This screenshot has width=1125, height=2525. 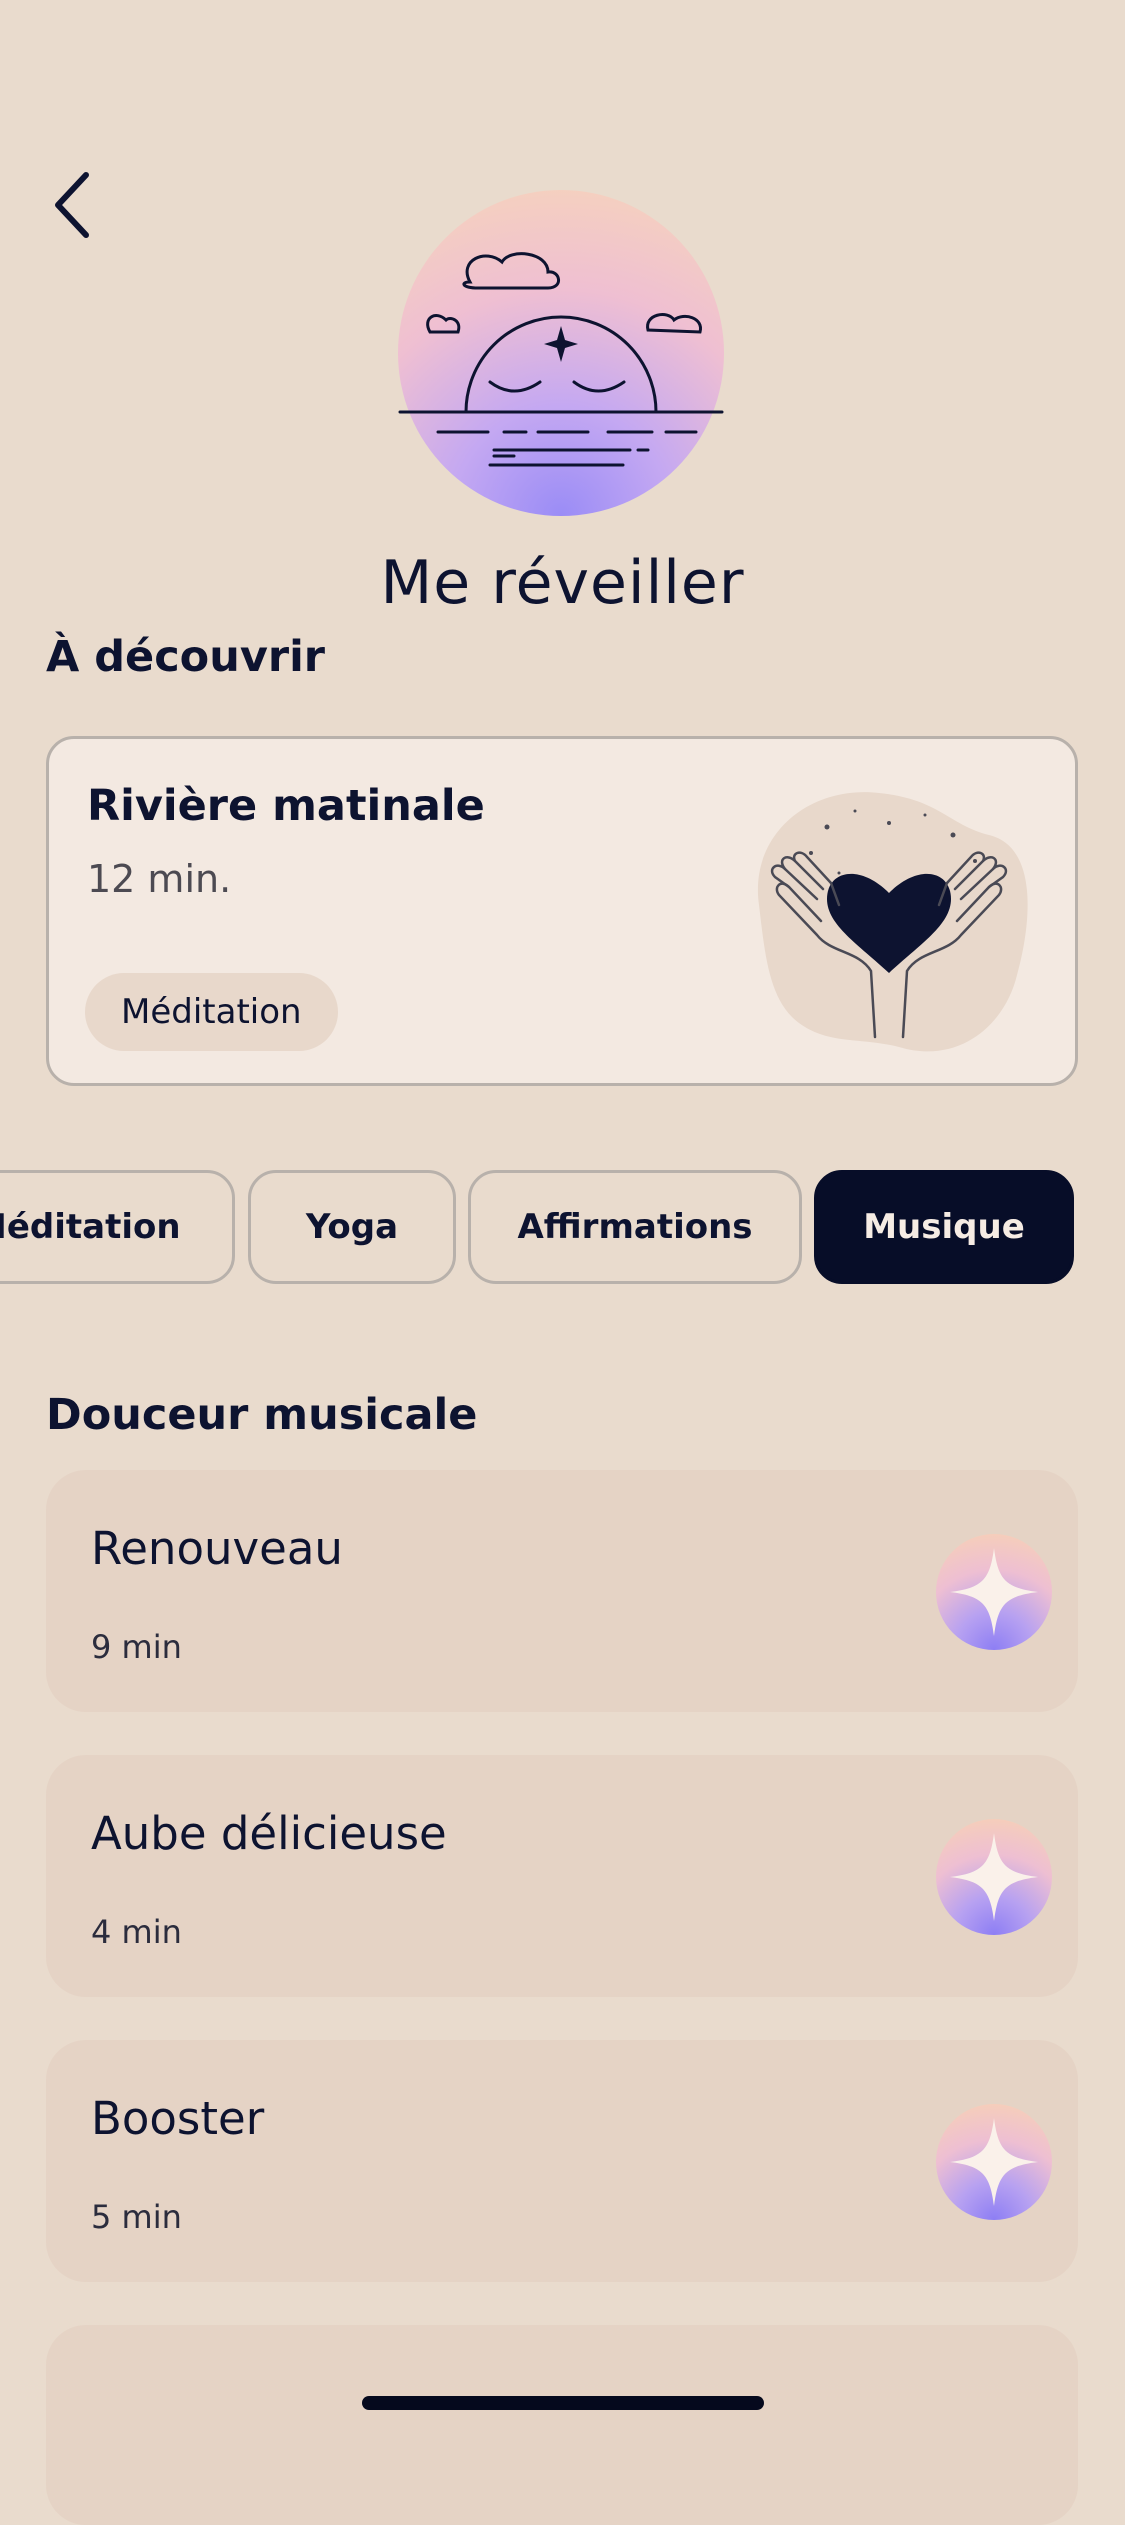 I want to click on track-title: Booster, so click(x=178, y=2118).